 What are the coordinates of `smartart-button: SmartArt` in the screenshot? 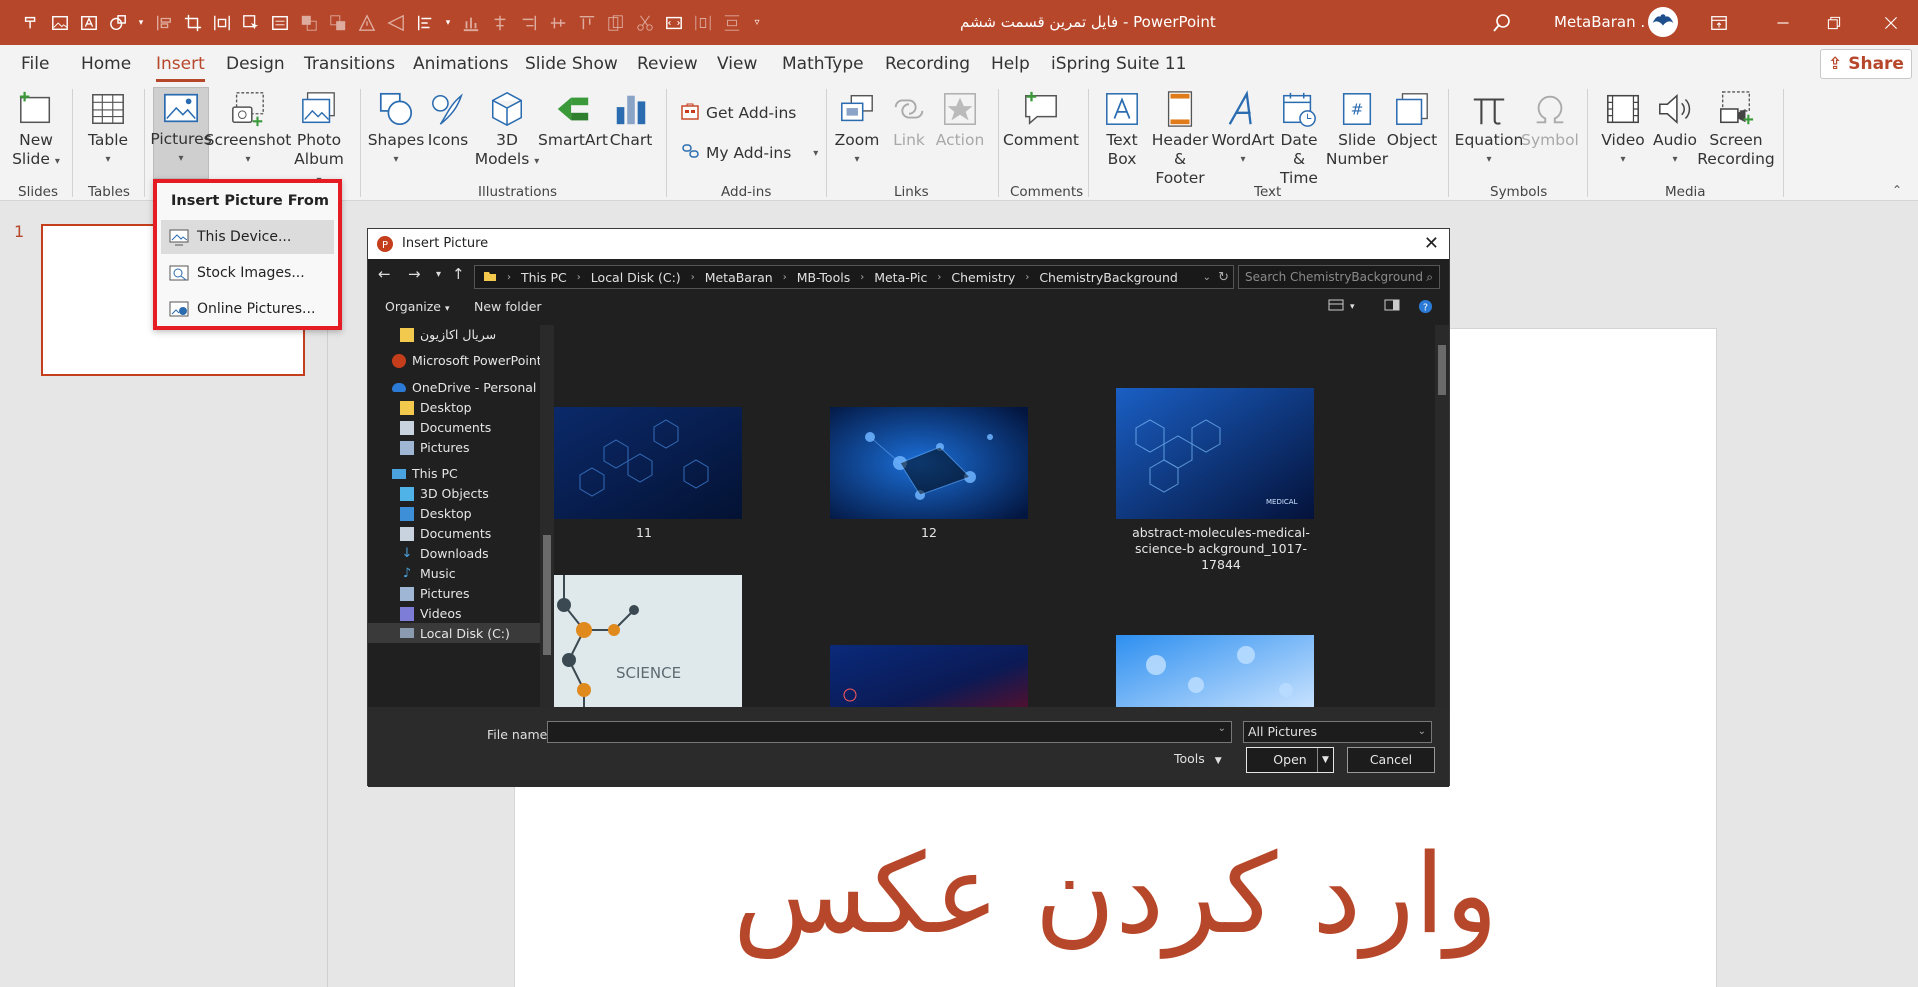 It's located at (573, 119).